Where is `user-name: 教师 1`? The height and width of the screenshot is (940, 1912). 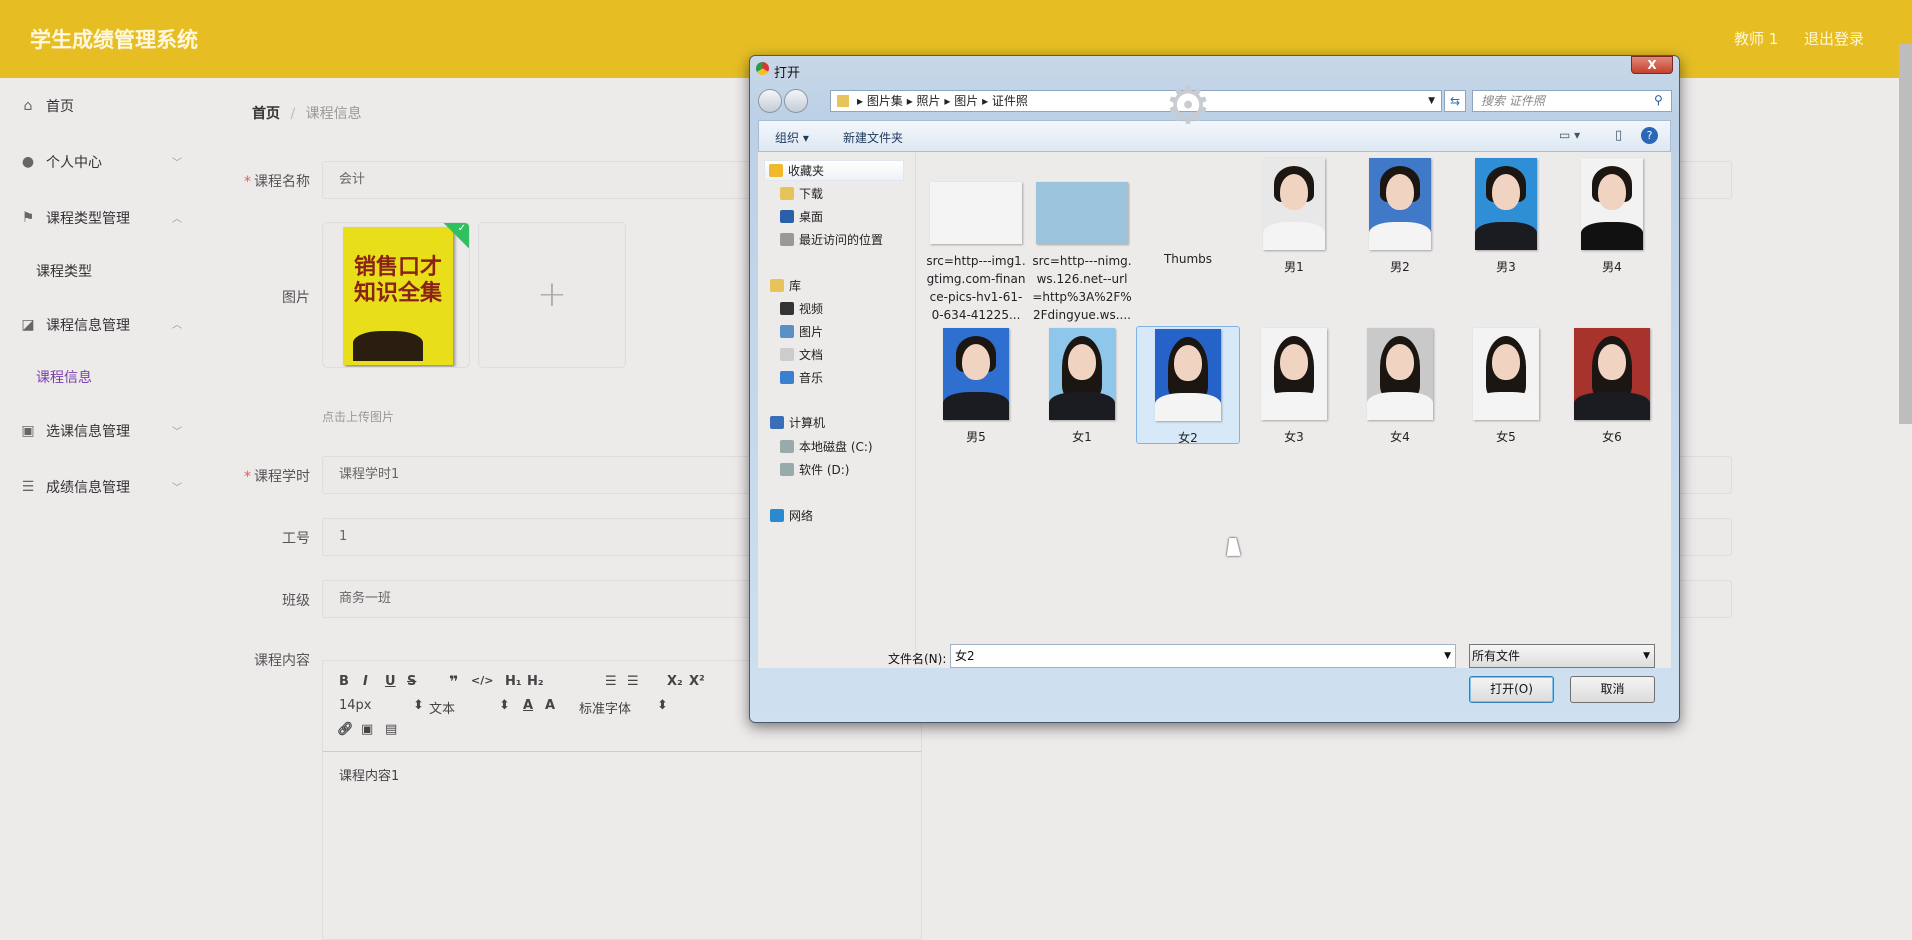 user-name: 教师 1 is located at coordinates (1756, 38).